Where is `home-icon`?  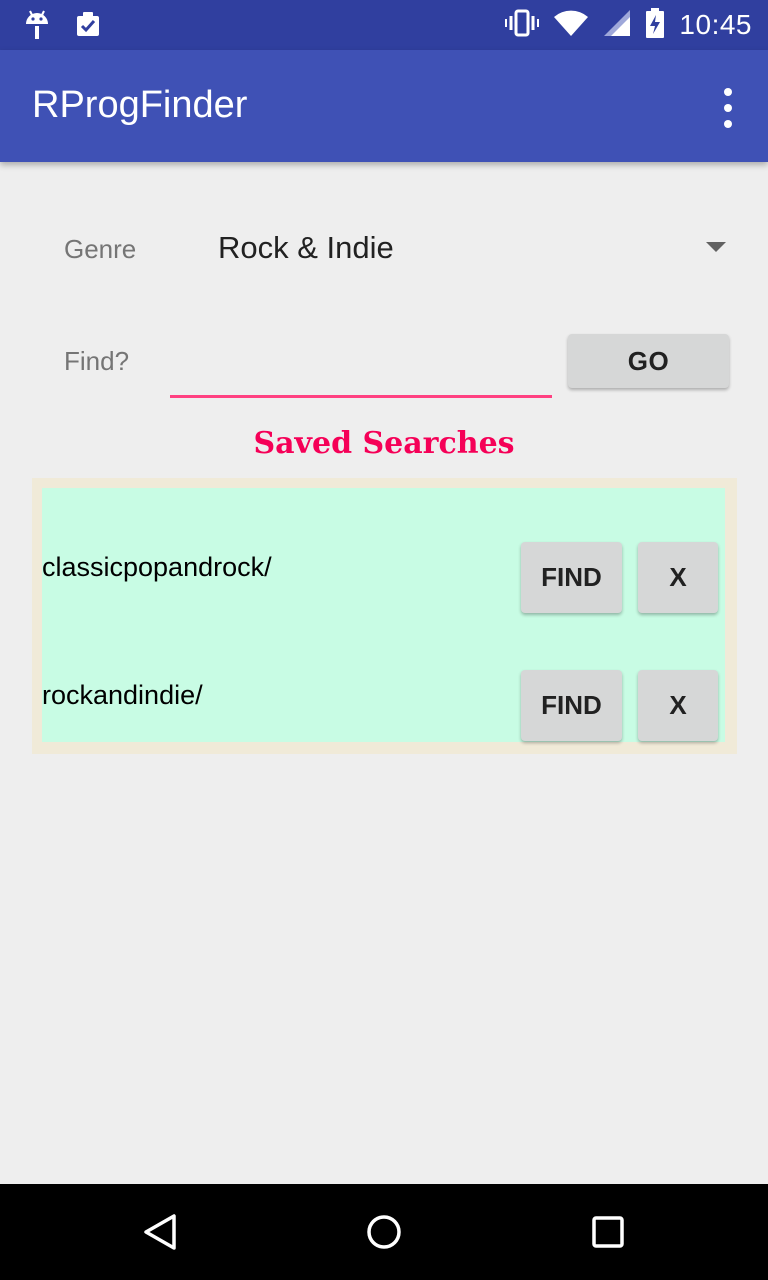
home-icon is located at coordinates (384, 1232).